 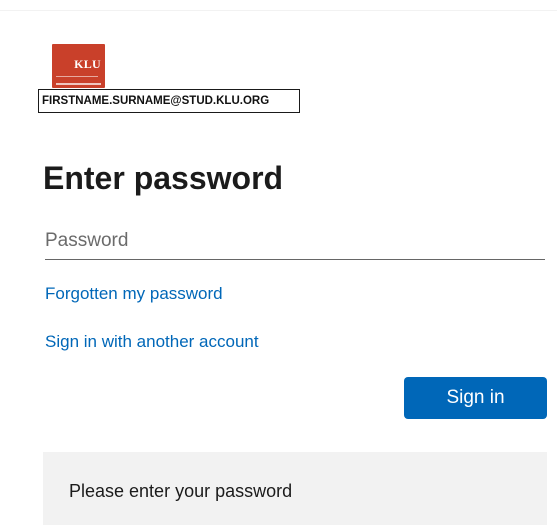 What do you see at coordinates (475, 398) in the screenshot?
I see `sign-in-button: Sign in` at bounding box center [475, 398].